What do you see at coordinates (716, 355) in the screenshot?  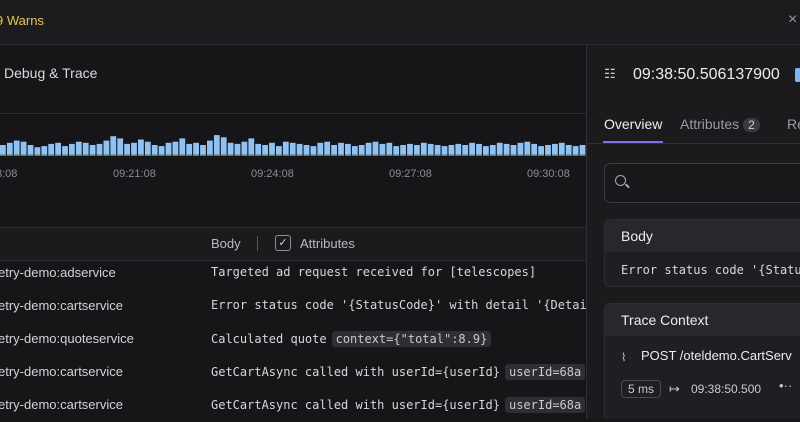 I see `trace-endpoint: POST /oteldemo.CartServ` at bounding box center [716, 355].